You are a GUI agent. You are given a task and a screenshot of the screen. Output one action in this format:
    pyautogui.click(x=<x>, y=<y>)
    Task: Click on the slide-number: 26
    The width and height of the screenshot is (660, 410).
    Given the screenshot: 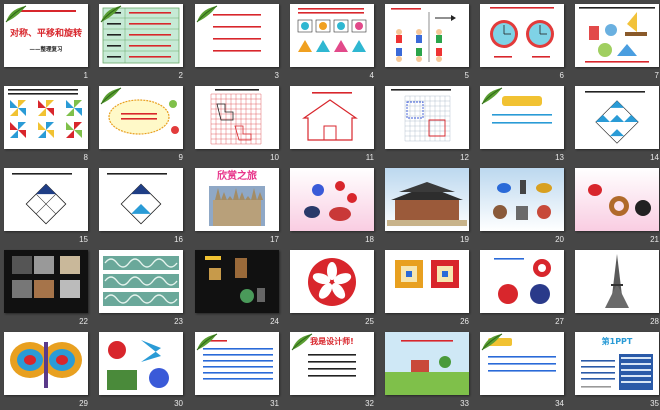 What is the action you would take?
    pyautogui.click(x=458, y=321)
    